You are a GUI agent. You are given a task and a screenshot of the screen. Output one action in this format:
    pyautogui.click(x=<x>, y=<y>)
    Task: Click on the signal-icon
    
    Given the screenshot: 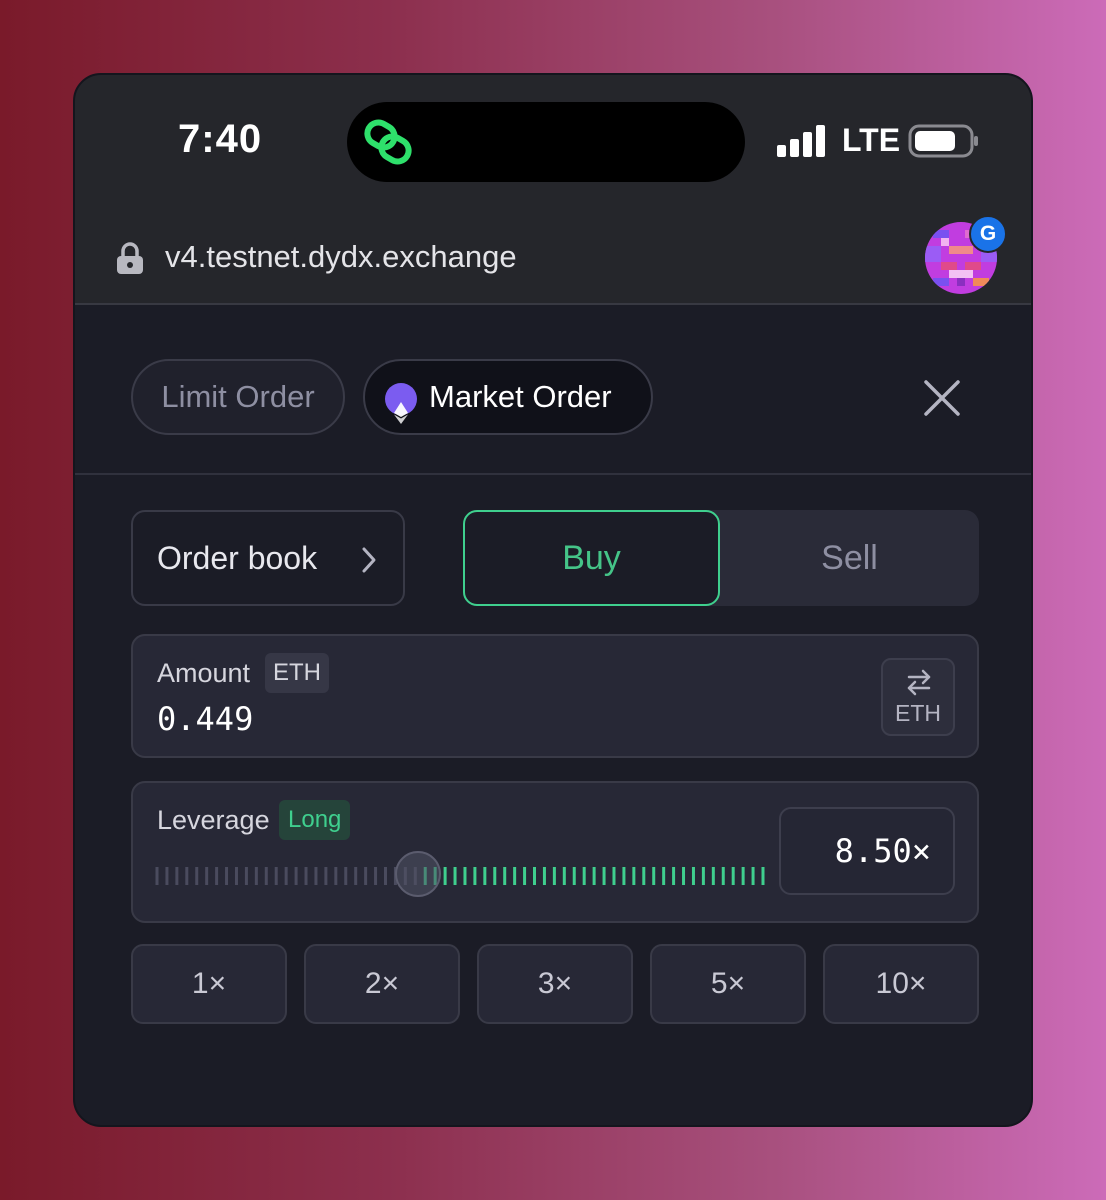 What is the action you would take?
    pyautogui.click(x=801, y=141)
    